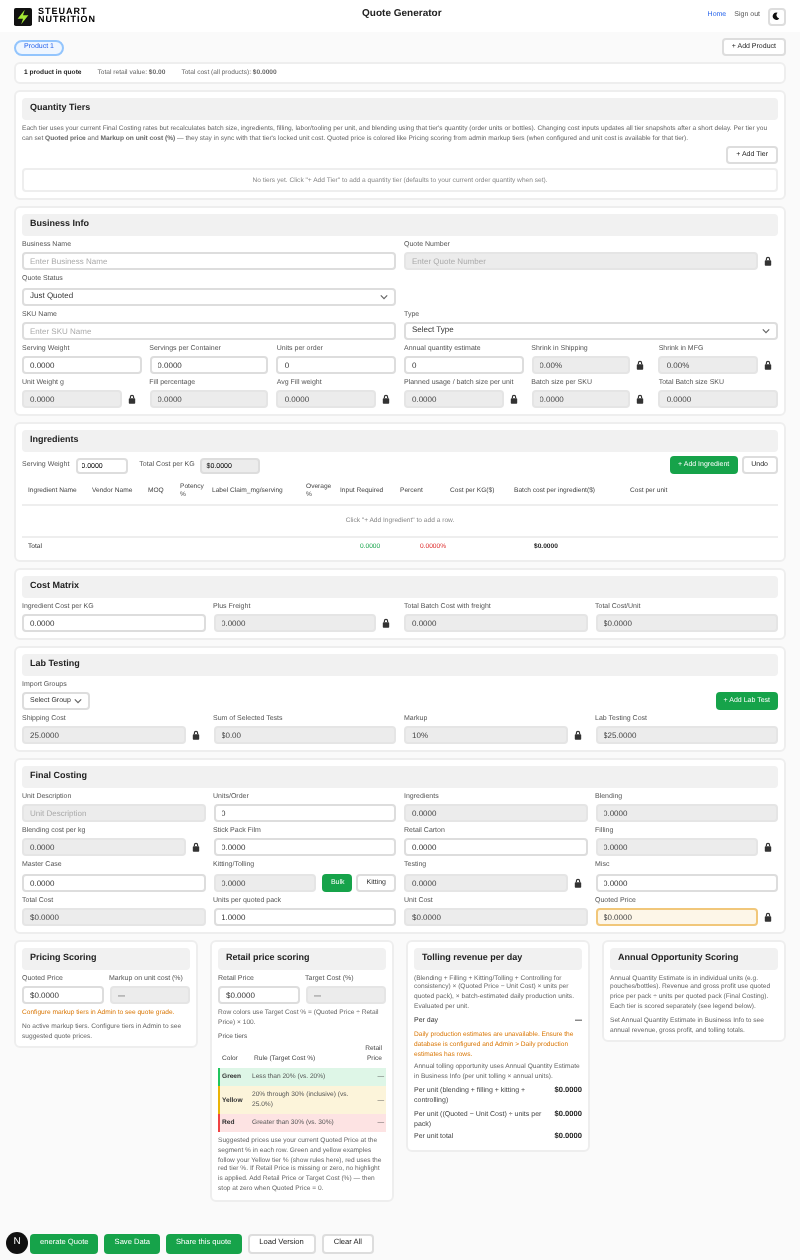  I want to click on logo-icon, so click(23, 16).